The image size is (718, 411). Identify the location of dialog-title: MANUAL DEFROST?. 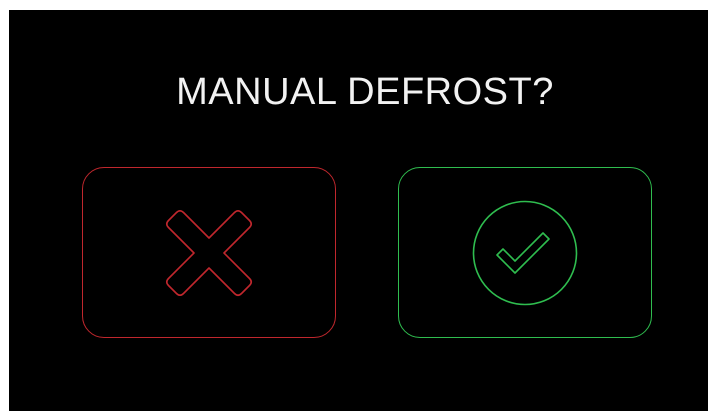
(365, 92).